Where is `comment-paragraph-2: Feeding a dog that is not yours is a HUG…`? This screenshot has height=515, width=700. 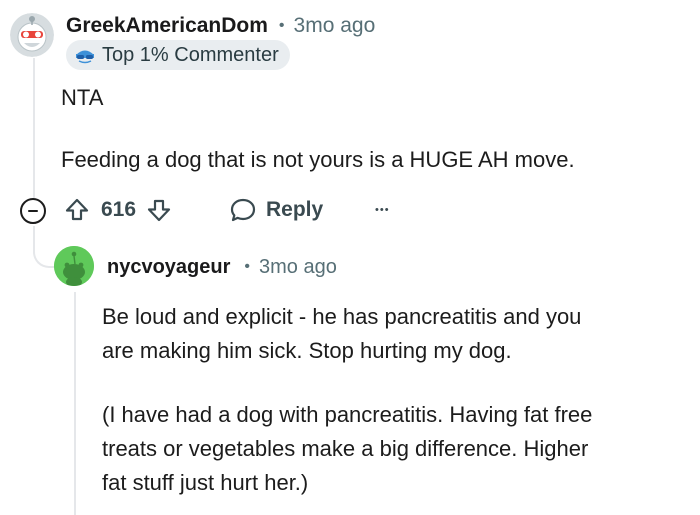 comment-paragraph-2: Feeding a dog that is not yours is a HUG… is located at coordinates (318, 159).